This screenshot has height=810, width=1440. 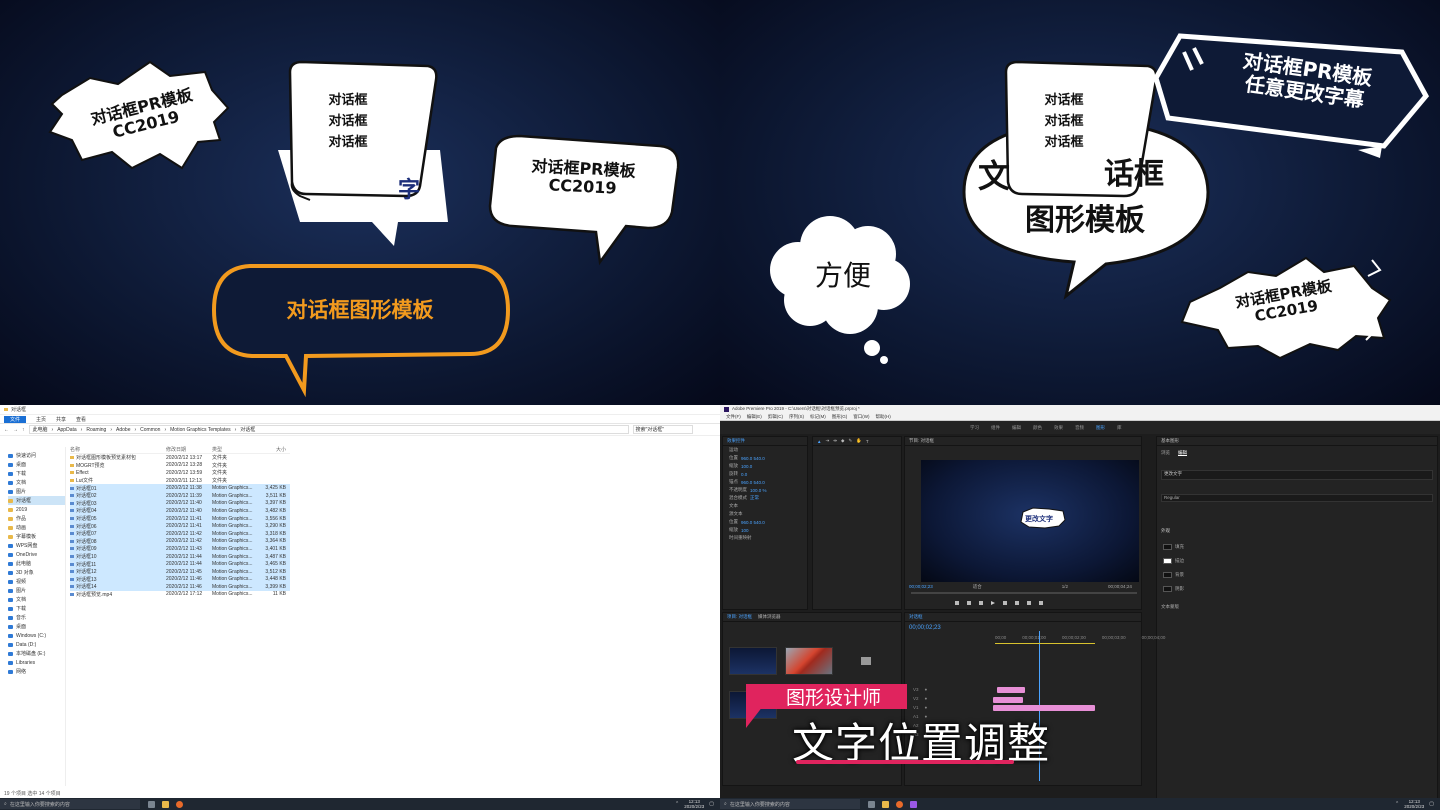 I want to click on firefox-icon, so click(x=899, y=804).